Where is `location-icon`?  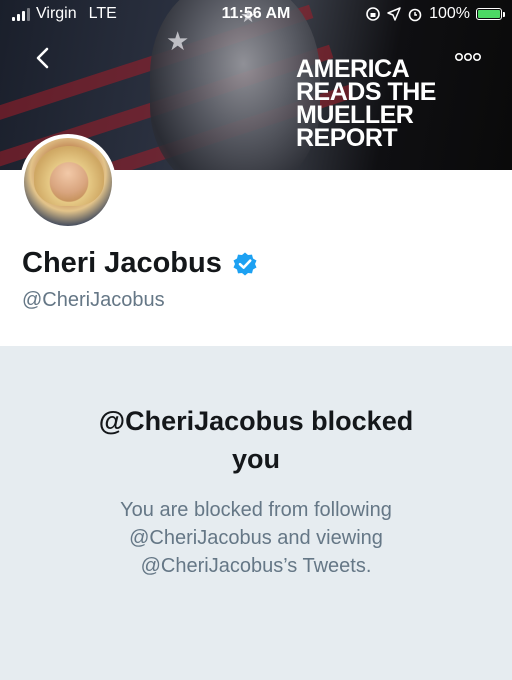
location-icon is located at coordinates (394, 14).